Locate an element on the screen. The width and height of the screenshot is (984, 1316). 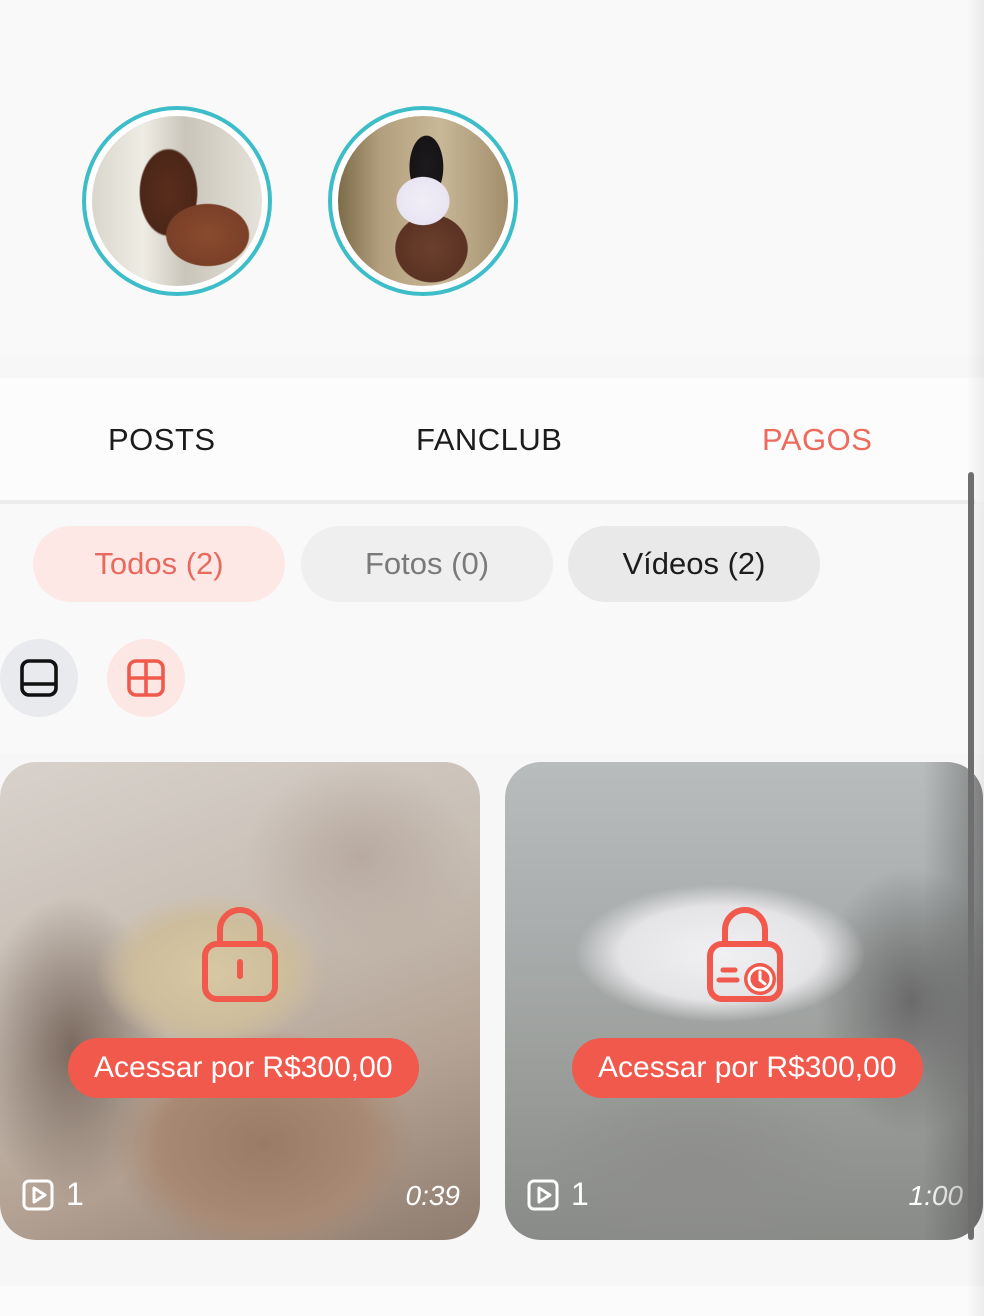
lock-clock-icon is located at coordinates (745, 954).